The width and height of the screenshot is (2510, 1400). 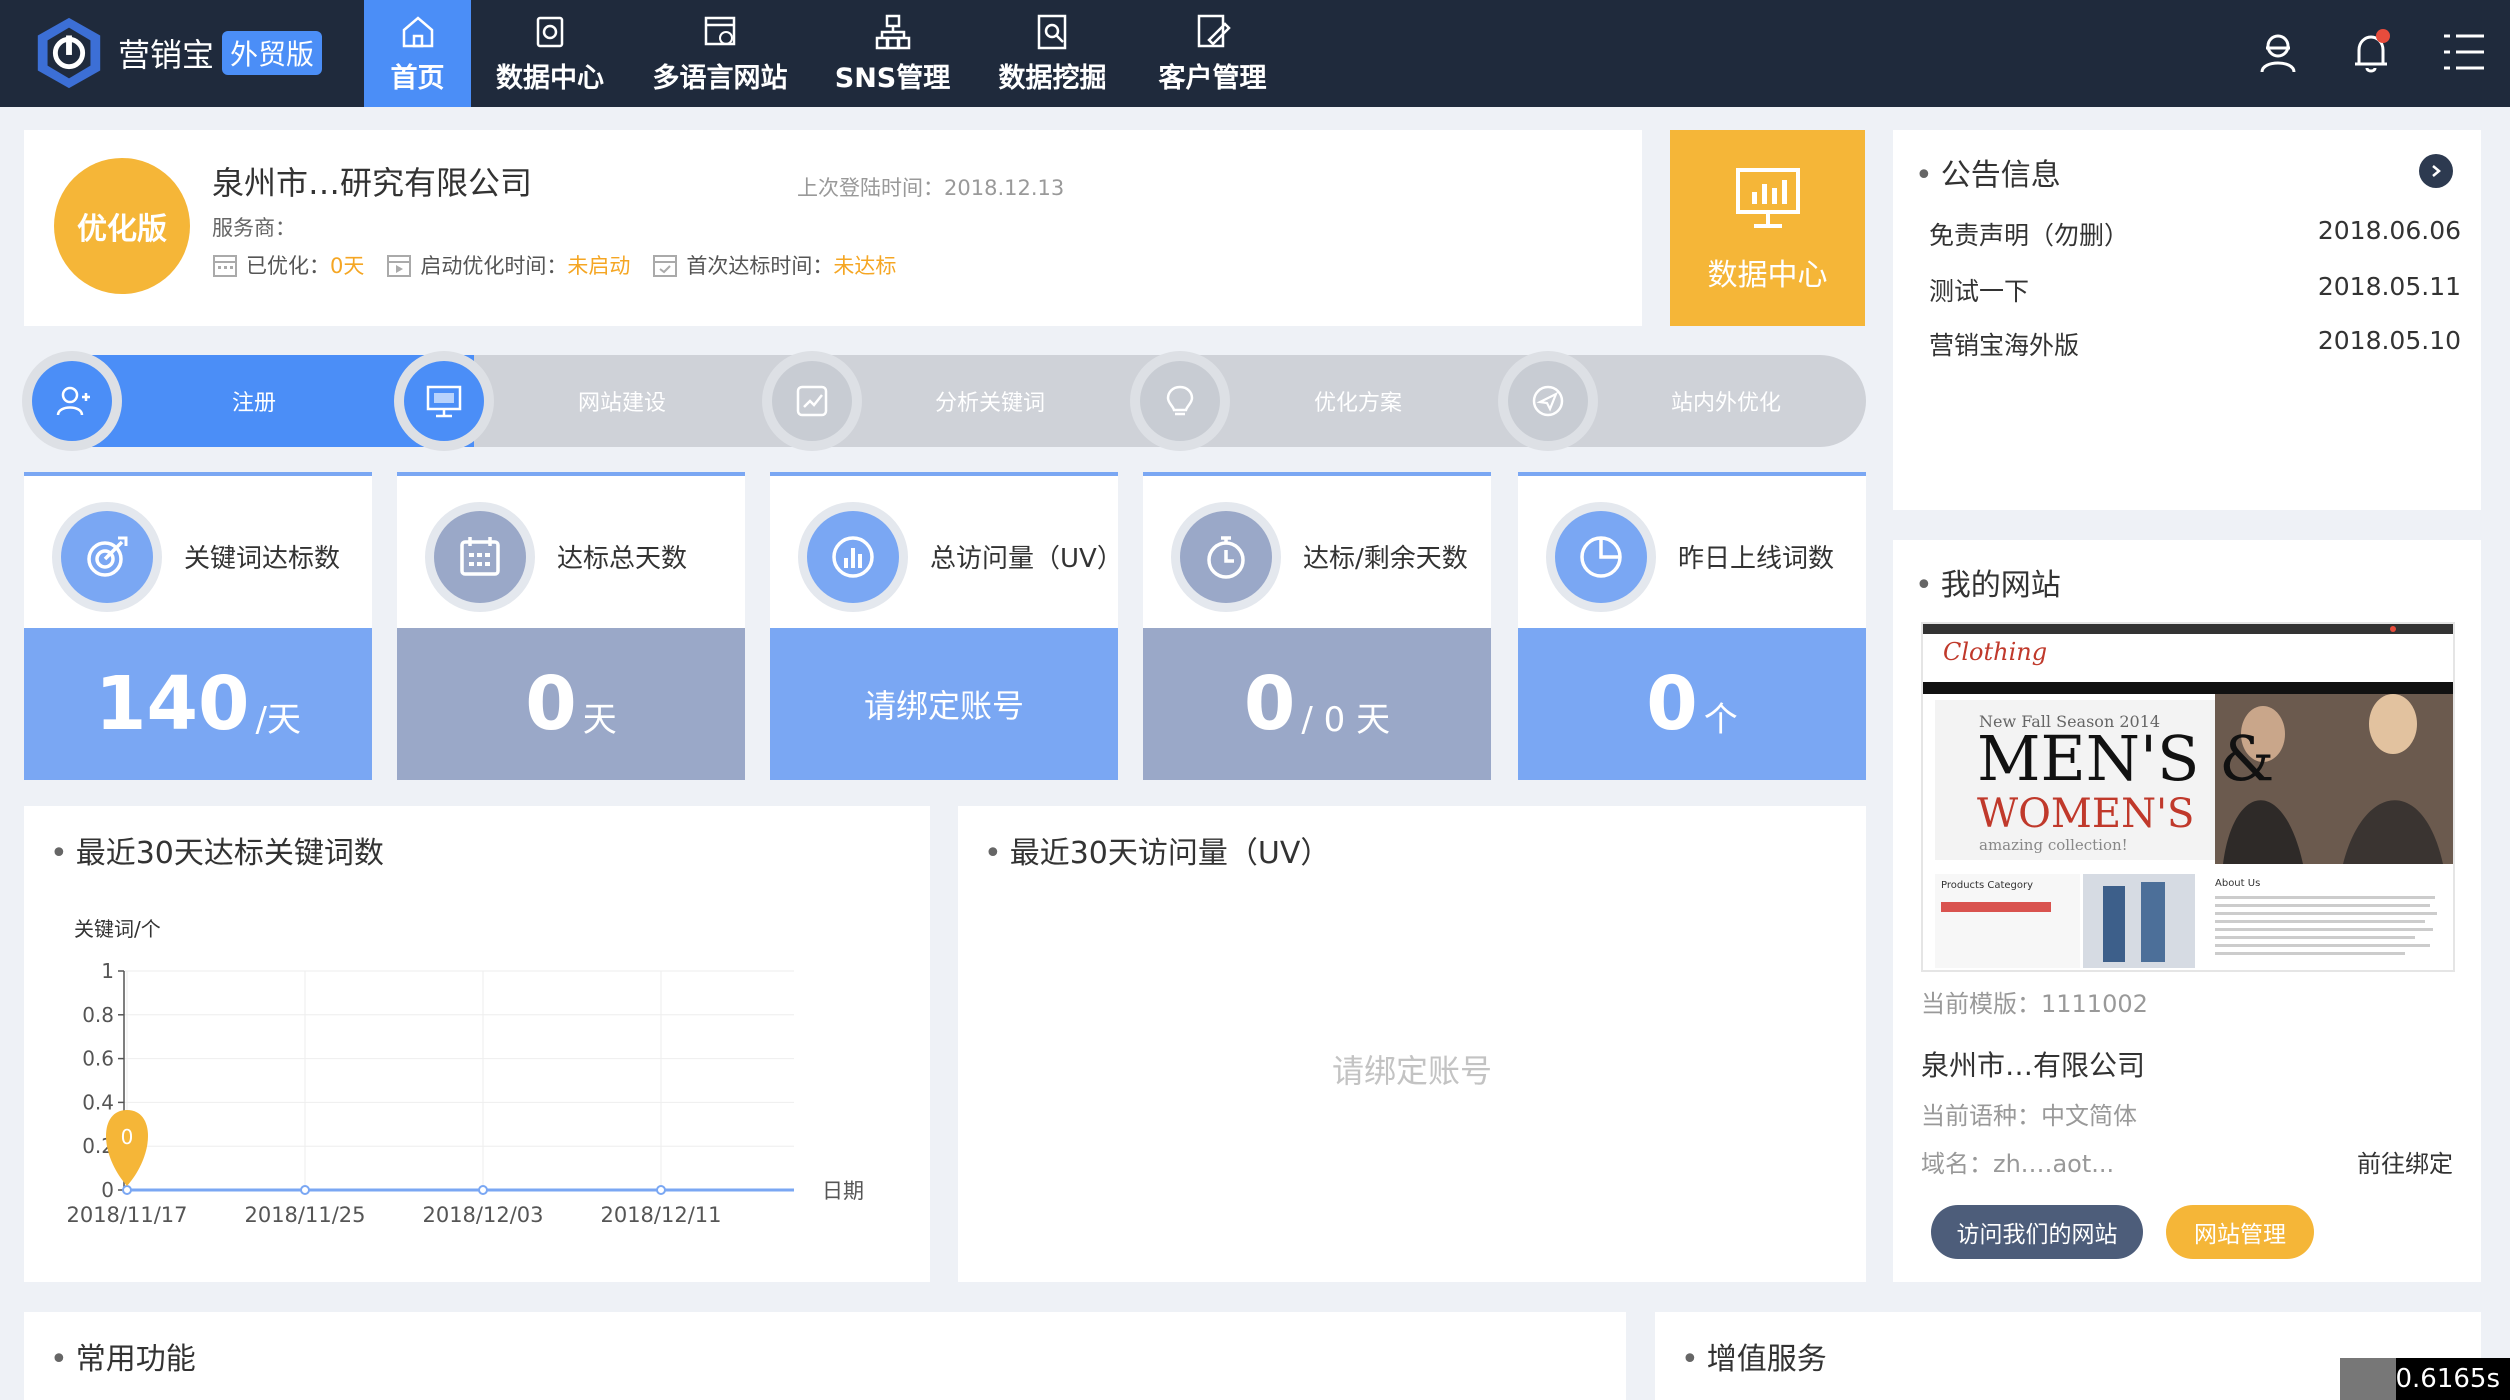 I want to click on bell-icon, so click(x=2371, y=52).